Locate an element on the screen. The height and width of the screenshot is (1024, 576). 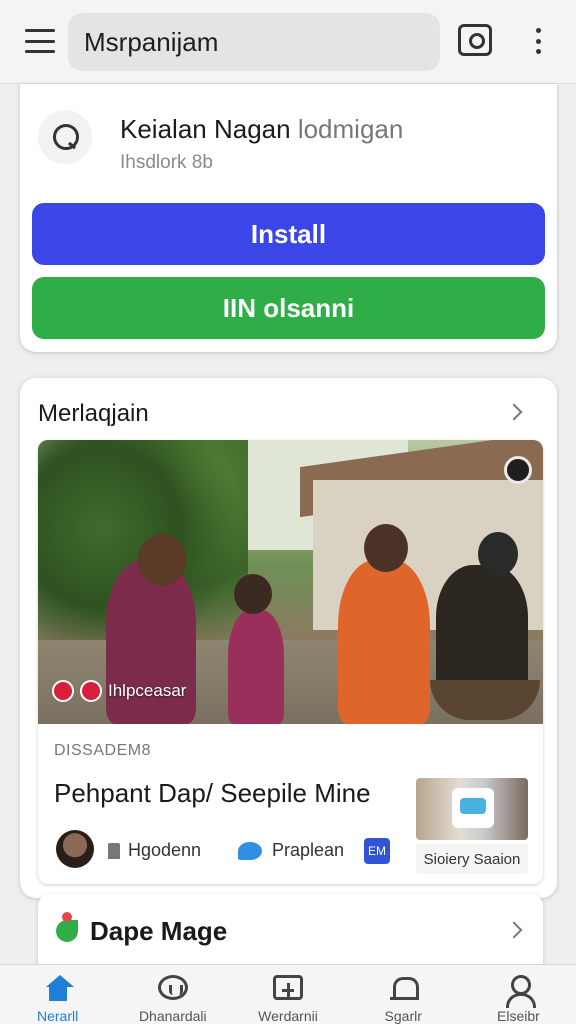
app-subtitle: Ihsdlork 8b is located at coordinates (166, 162).